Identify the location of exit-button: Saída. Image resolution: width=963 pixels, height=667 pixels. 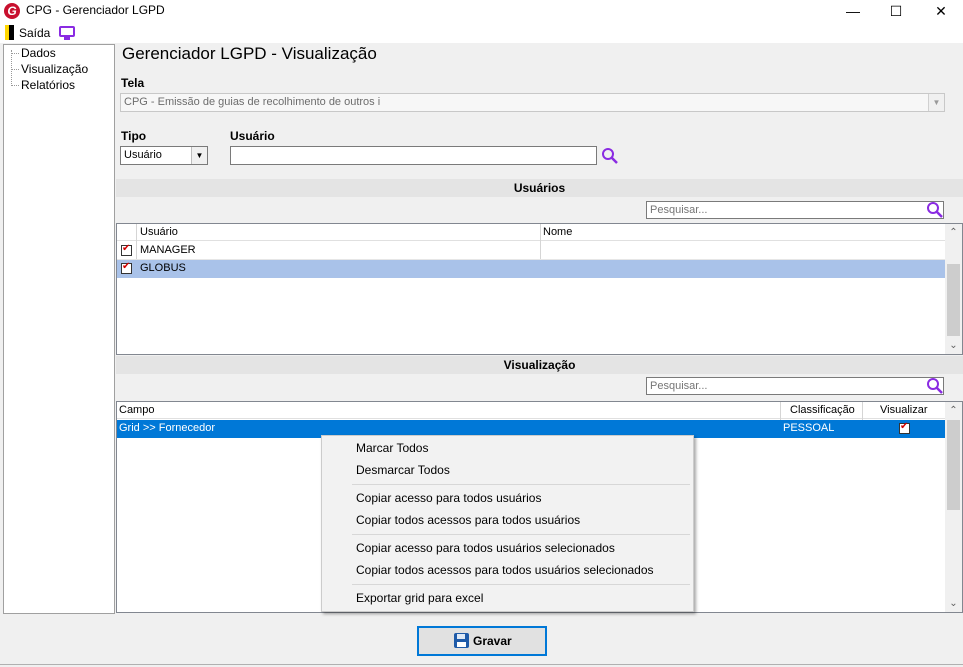
(34, 33).